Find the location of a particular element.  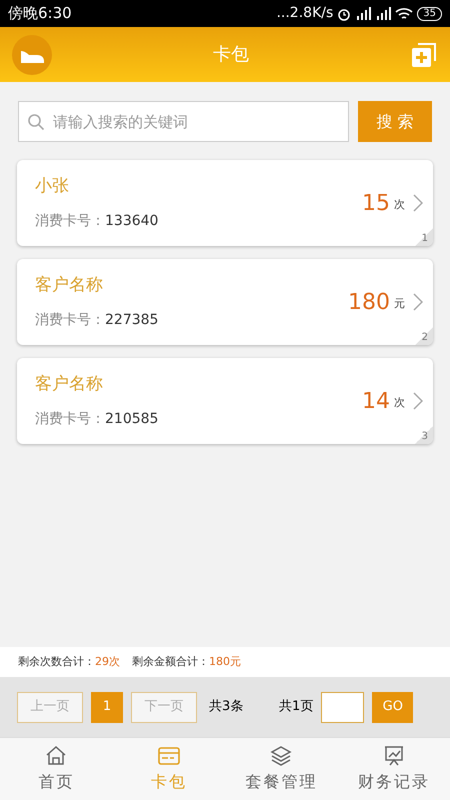

status-time: 傍晚6:30 is located at coordinates (40, 13).